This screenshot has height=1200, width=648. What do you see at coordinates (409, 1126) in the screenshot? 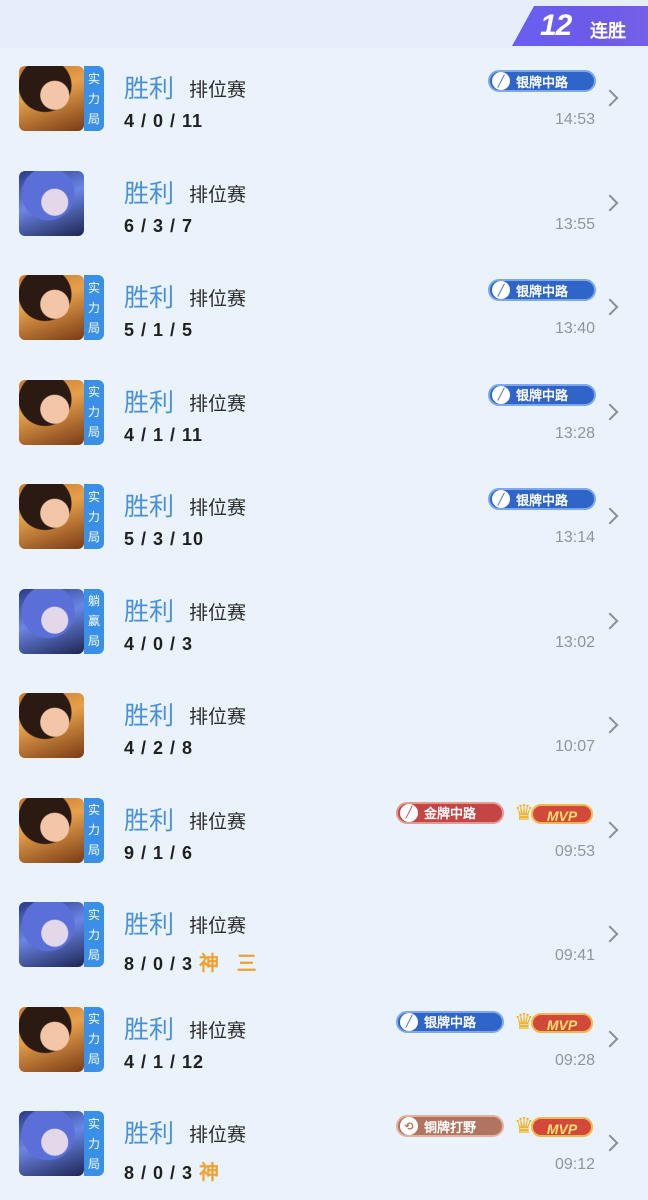
I see `swirl-icon: ⟲` at bounding box center [409, 1126].